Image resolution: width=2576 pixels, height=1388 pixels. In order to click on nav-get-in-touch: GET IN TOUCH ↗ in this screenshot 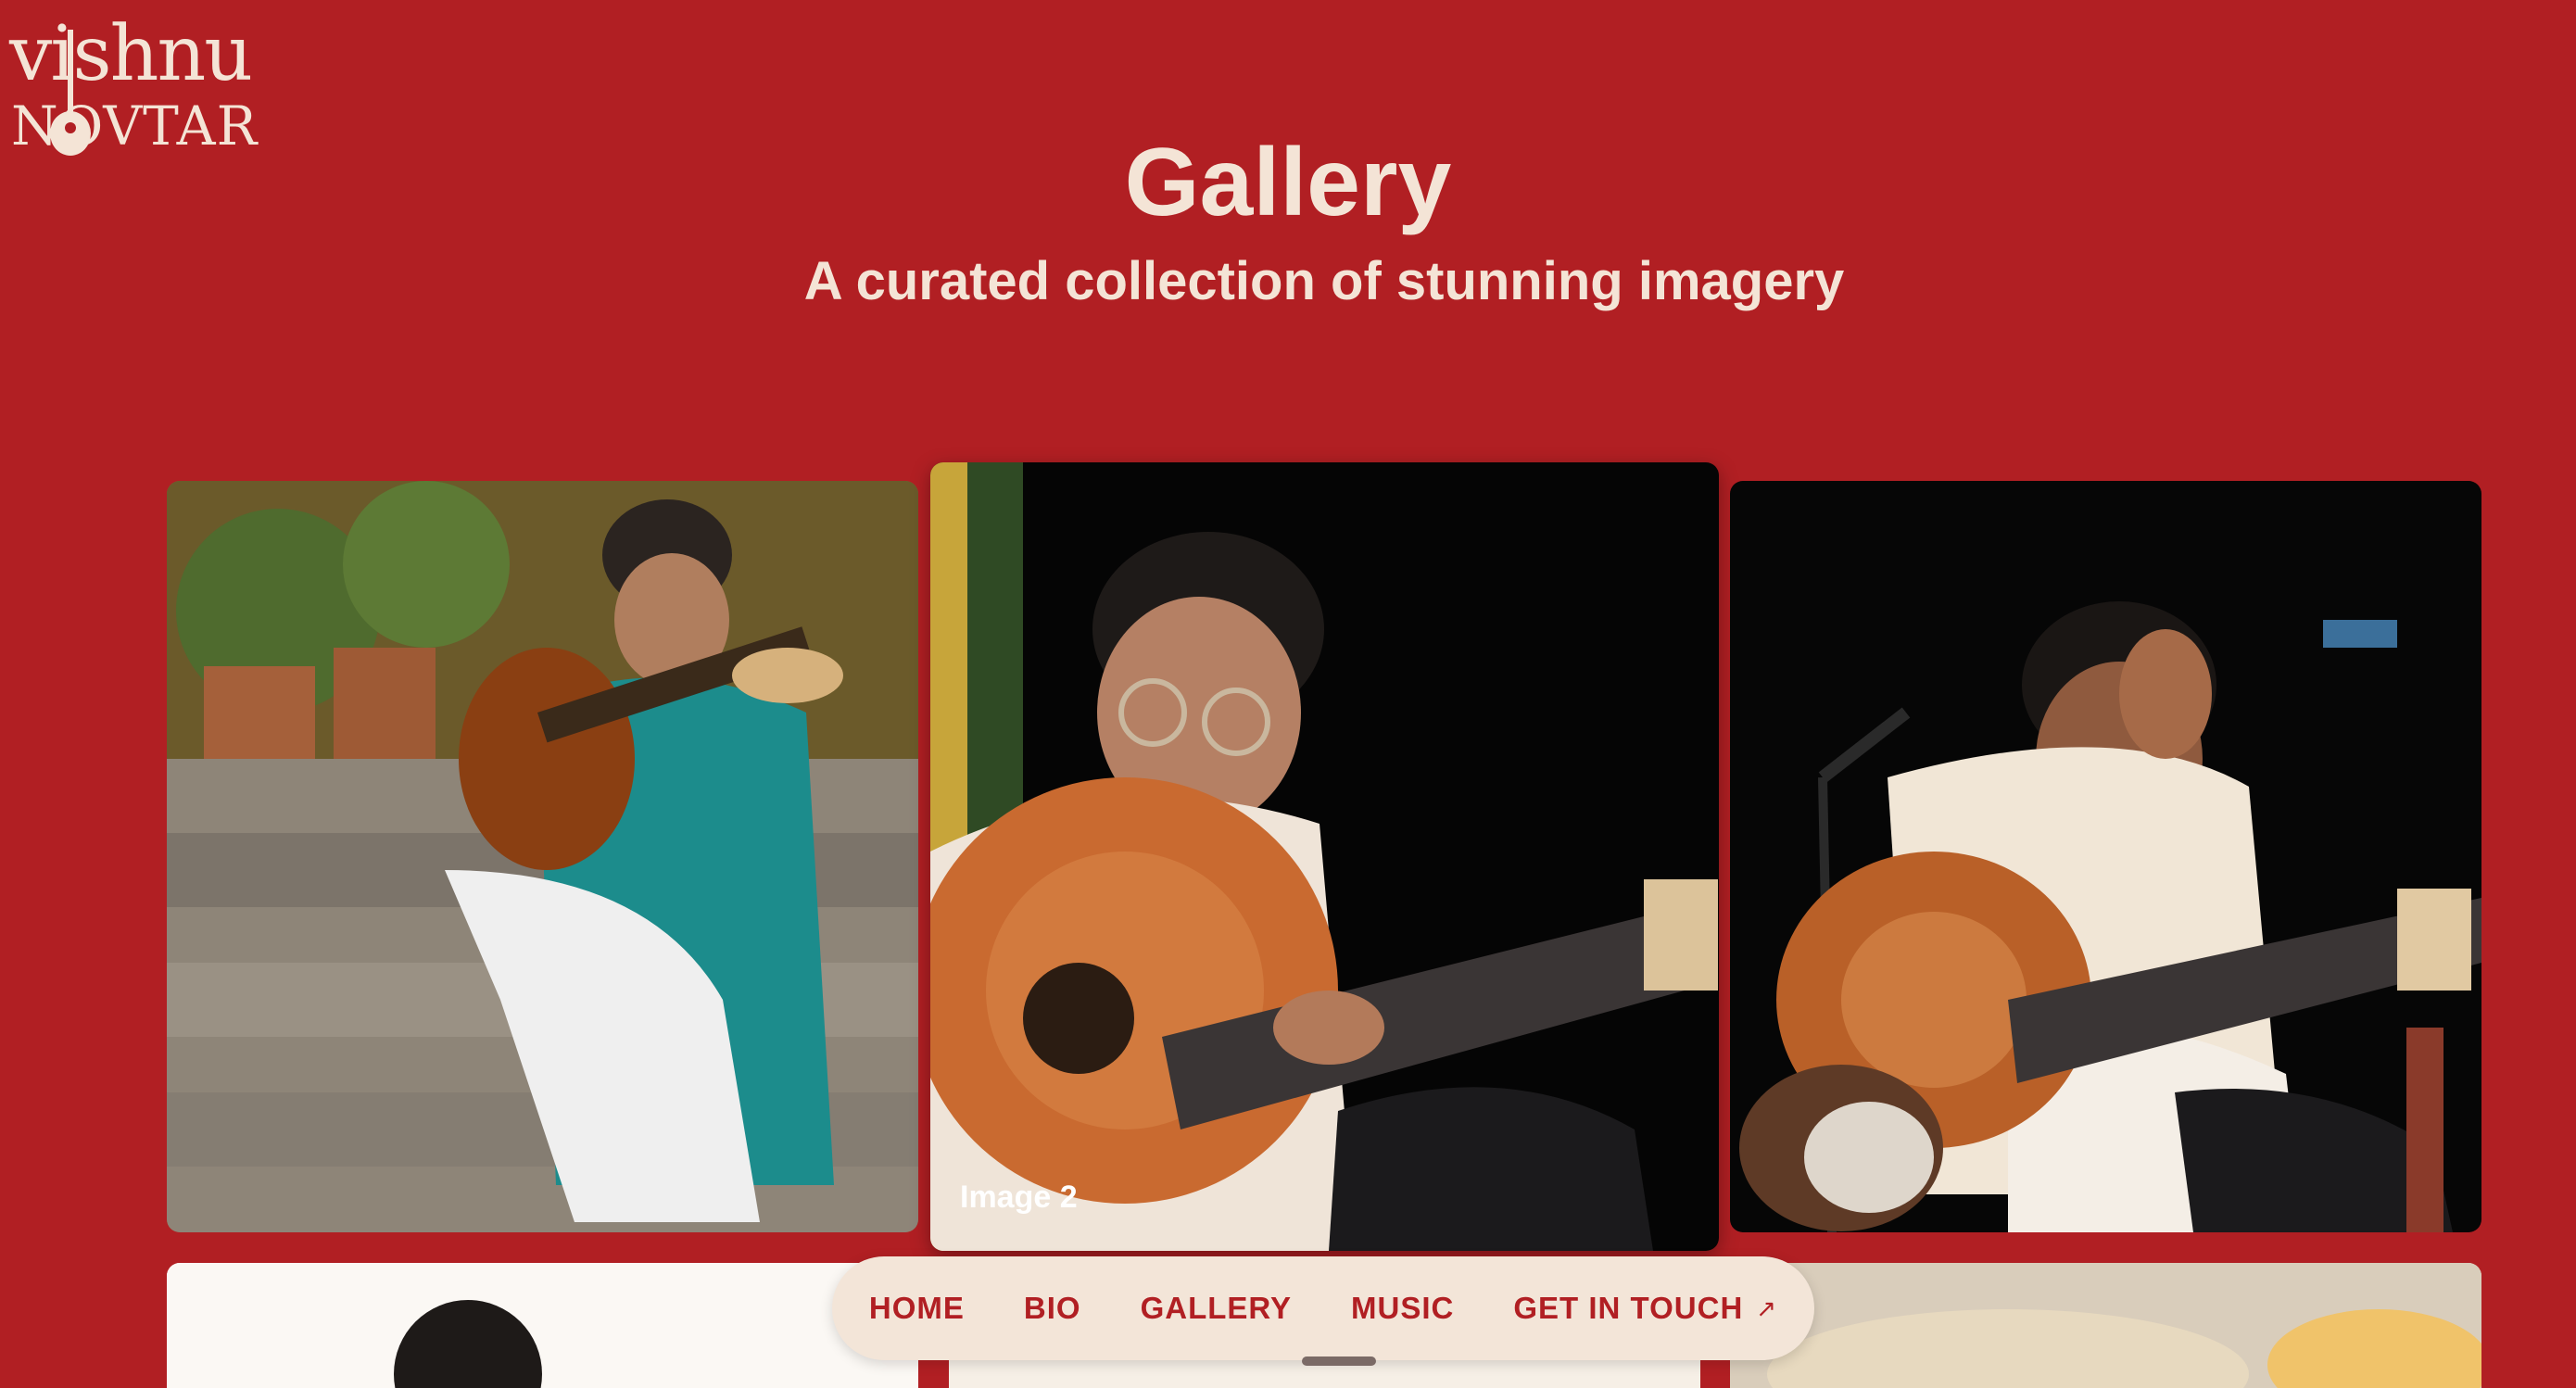, I will do `click(1645, 1308)`.